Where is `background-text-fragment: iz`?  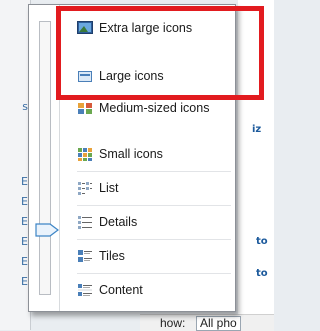
background-text-fragment: iz is located at coordinates (257, 129).